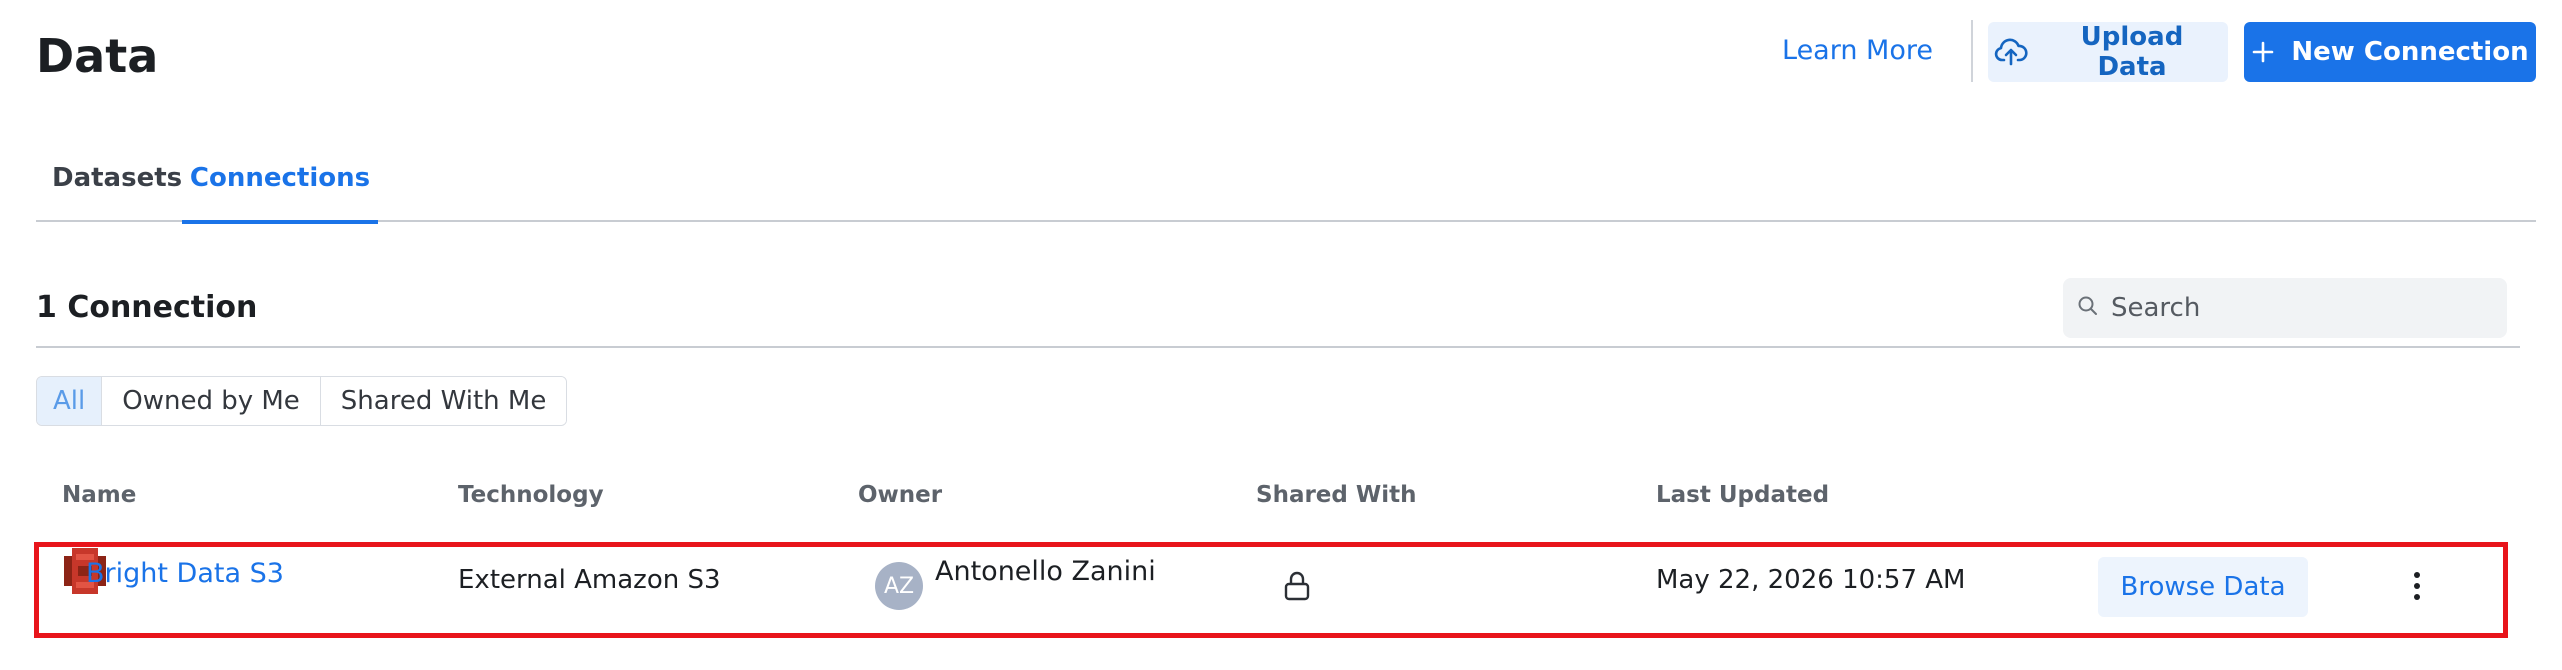  I want to click on connection-name-link: Bright Data S3, so click(185, 574).